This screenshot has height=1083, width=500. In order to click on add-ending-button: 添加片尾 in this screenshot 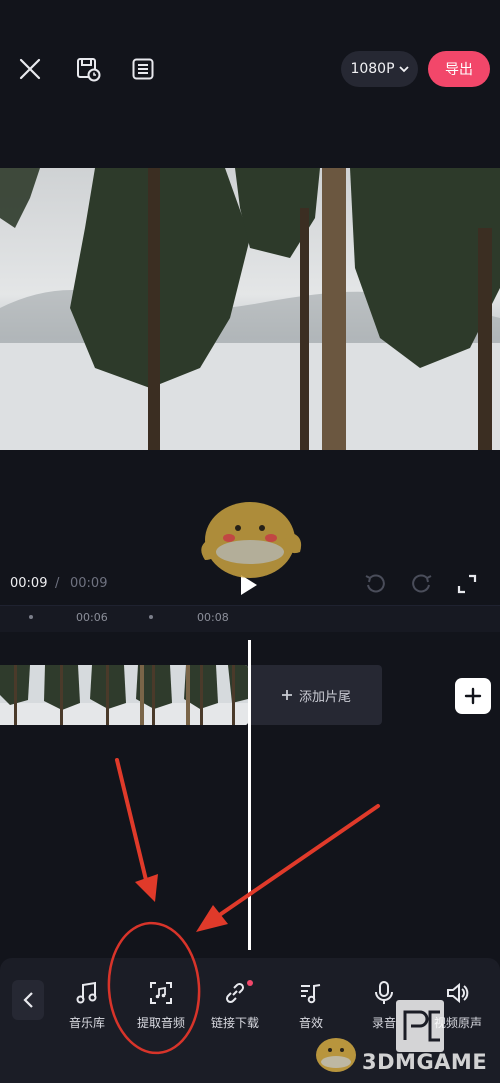, I will do `click(316, 695)`.